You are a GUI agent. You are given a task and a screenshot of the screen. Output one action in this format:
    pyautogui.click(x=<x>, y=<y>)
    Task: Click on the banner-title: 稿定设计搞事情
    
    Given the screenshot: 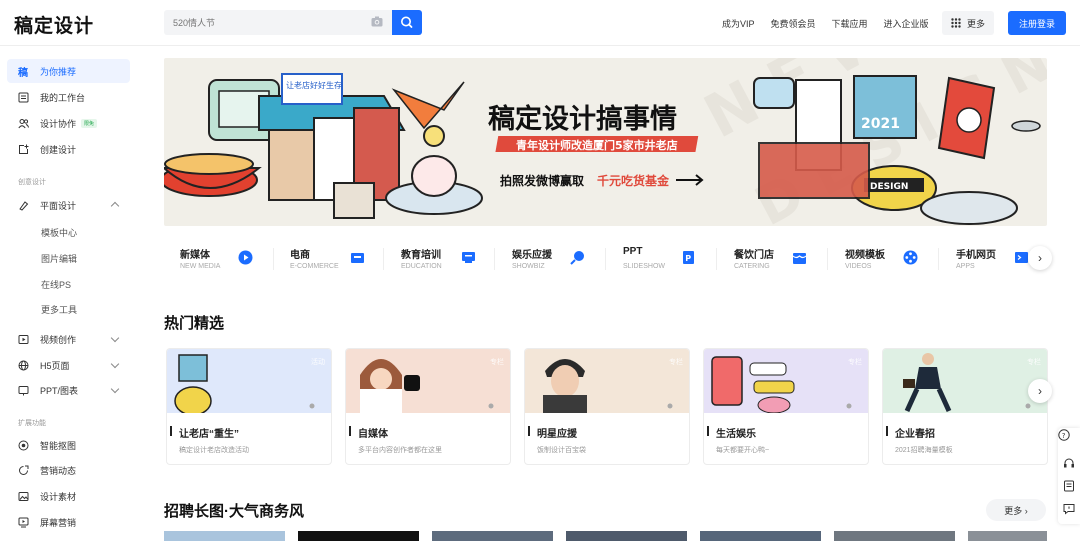 What is the action you would take?
    pyautogui.click(x=582, y=119)
    